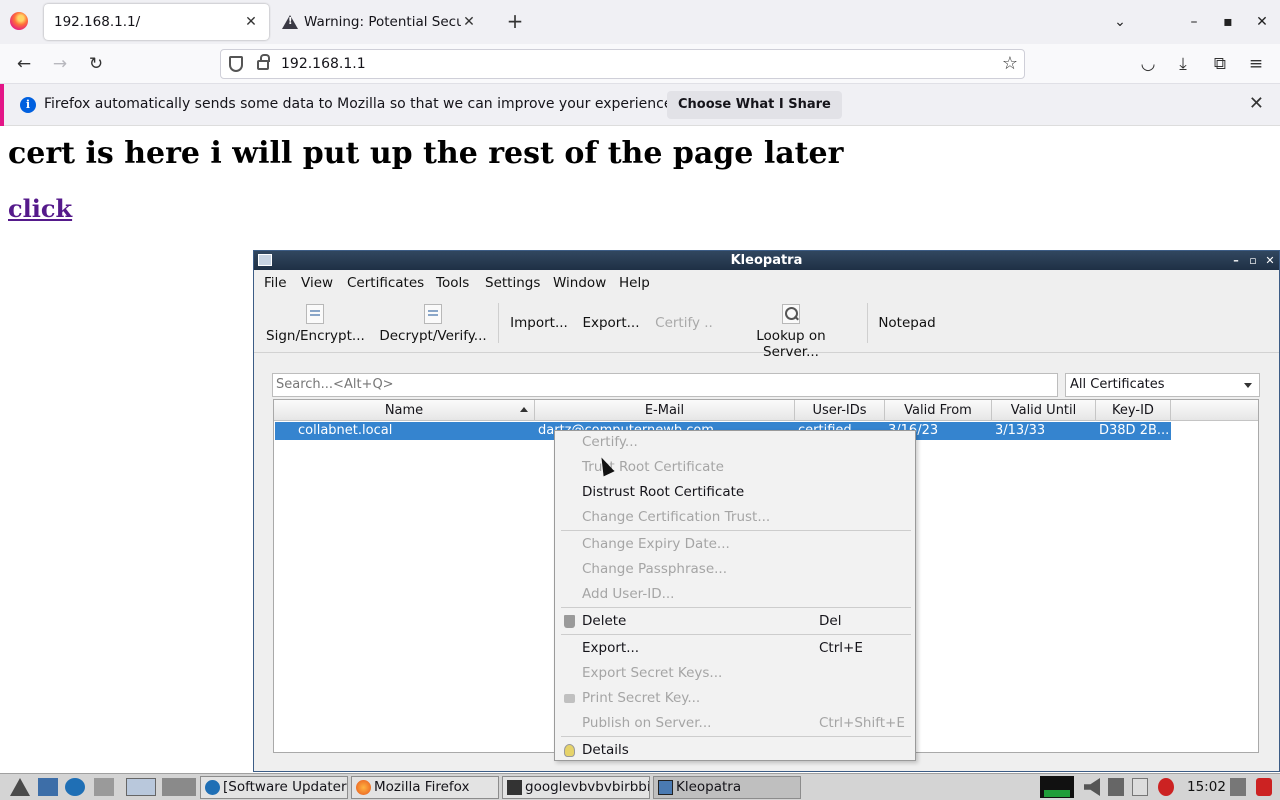 The image size is (1280, 800). What do you see at coordinates (1092, 787) in the screenshot?
I see `volume-icon` at bounding box center [1092, 787].